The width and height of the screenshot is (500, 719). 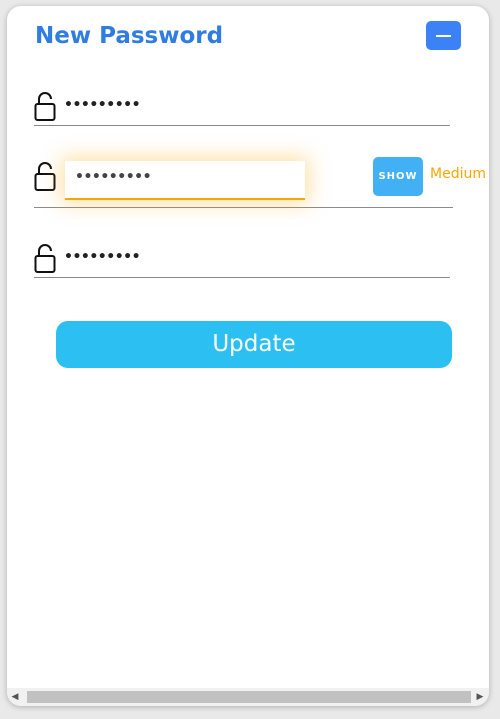 What do you see at coordinates (480, 697) in the screenshot?
I see `scroll-right-arrow-icon: ▶` at bounding box center [480, 697].